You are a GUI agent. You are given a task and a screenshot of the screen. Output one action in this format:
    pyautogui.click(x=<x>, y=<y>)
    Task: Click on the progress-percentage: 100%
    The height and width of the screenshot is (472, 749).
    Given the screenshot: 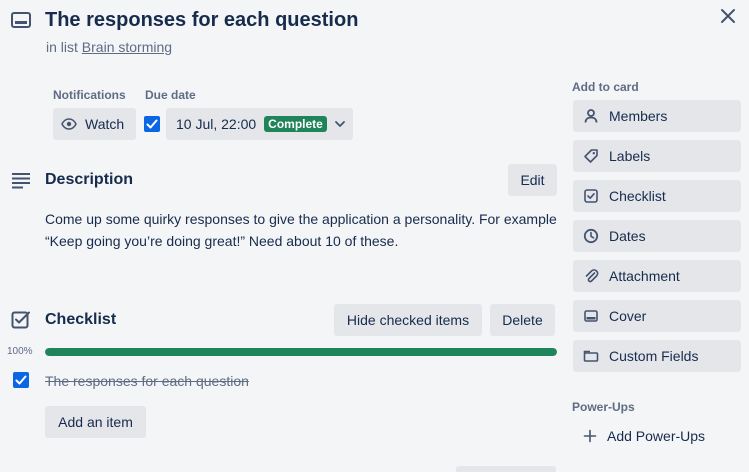 What is the action you would take?
    pyautogui.click(x=20, y=351)
    